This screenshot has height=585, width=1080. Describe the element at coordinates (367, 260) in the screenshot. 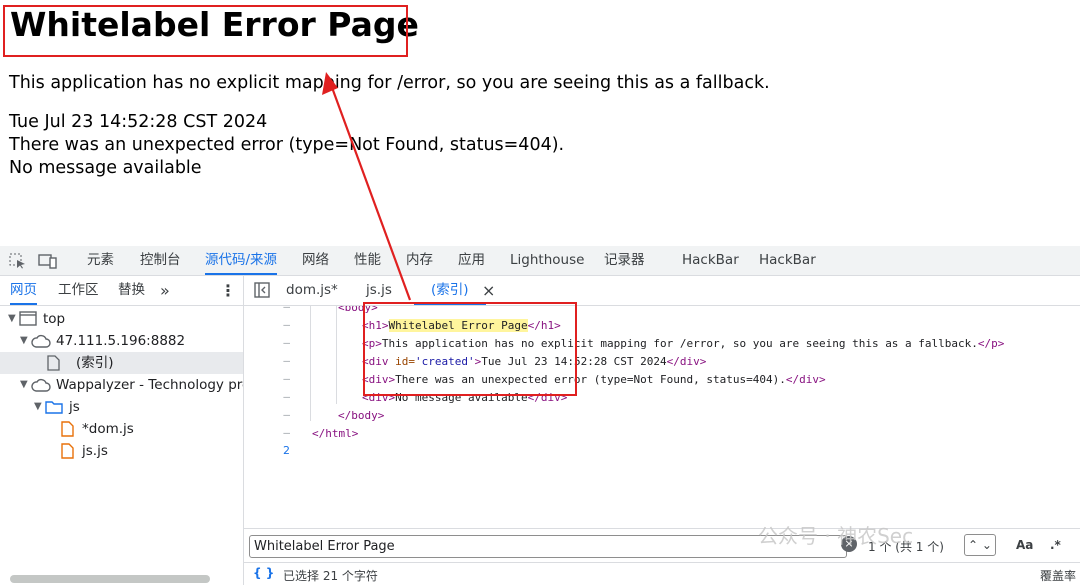

I see `tab-performance: 性能` at that location.